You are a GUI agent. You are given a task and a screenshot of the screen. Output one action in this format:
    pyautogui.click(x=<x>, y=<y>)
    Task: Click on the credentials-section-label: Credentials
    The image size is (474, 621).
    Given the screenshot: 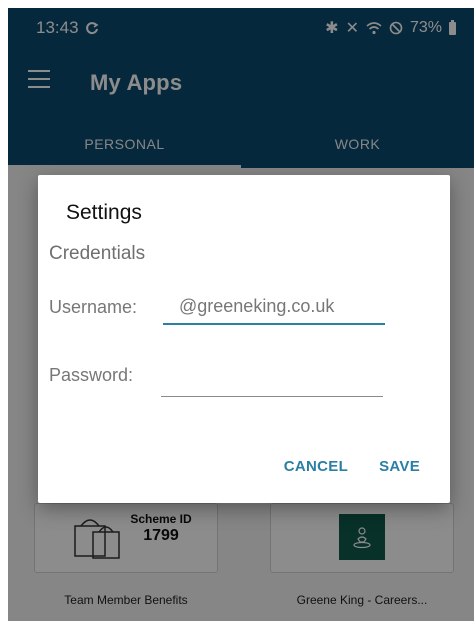 What is the action you would take?
    pyautogui.click(x=97, y=253)
    